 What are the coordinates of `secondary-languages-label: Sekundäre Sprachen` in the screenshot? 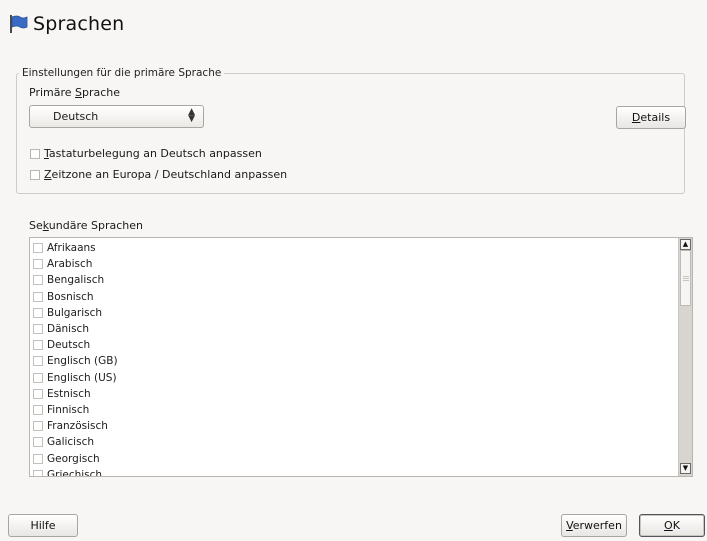 It's located at (86, 225).